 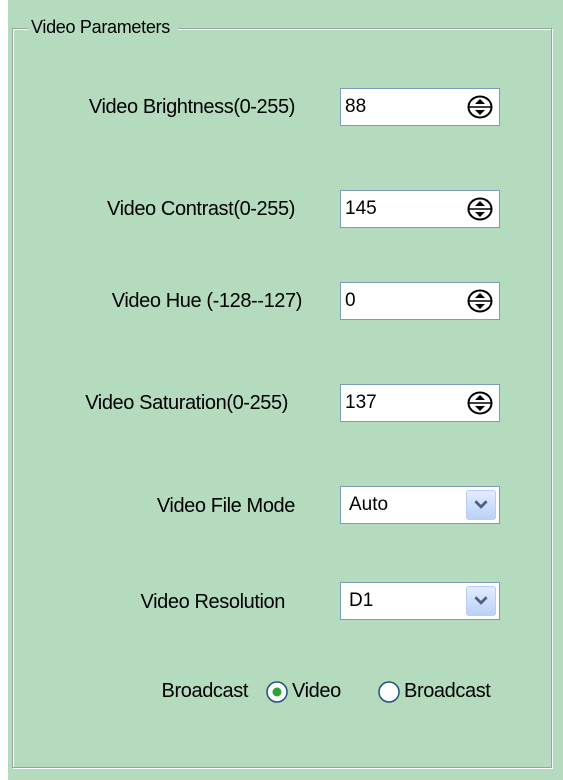 I want to click on window-left-edge, so click(x=4, y=390).